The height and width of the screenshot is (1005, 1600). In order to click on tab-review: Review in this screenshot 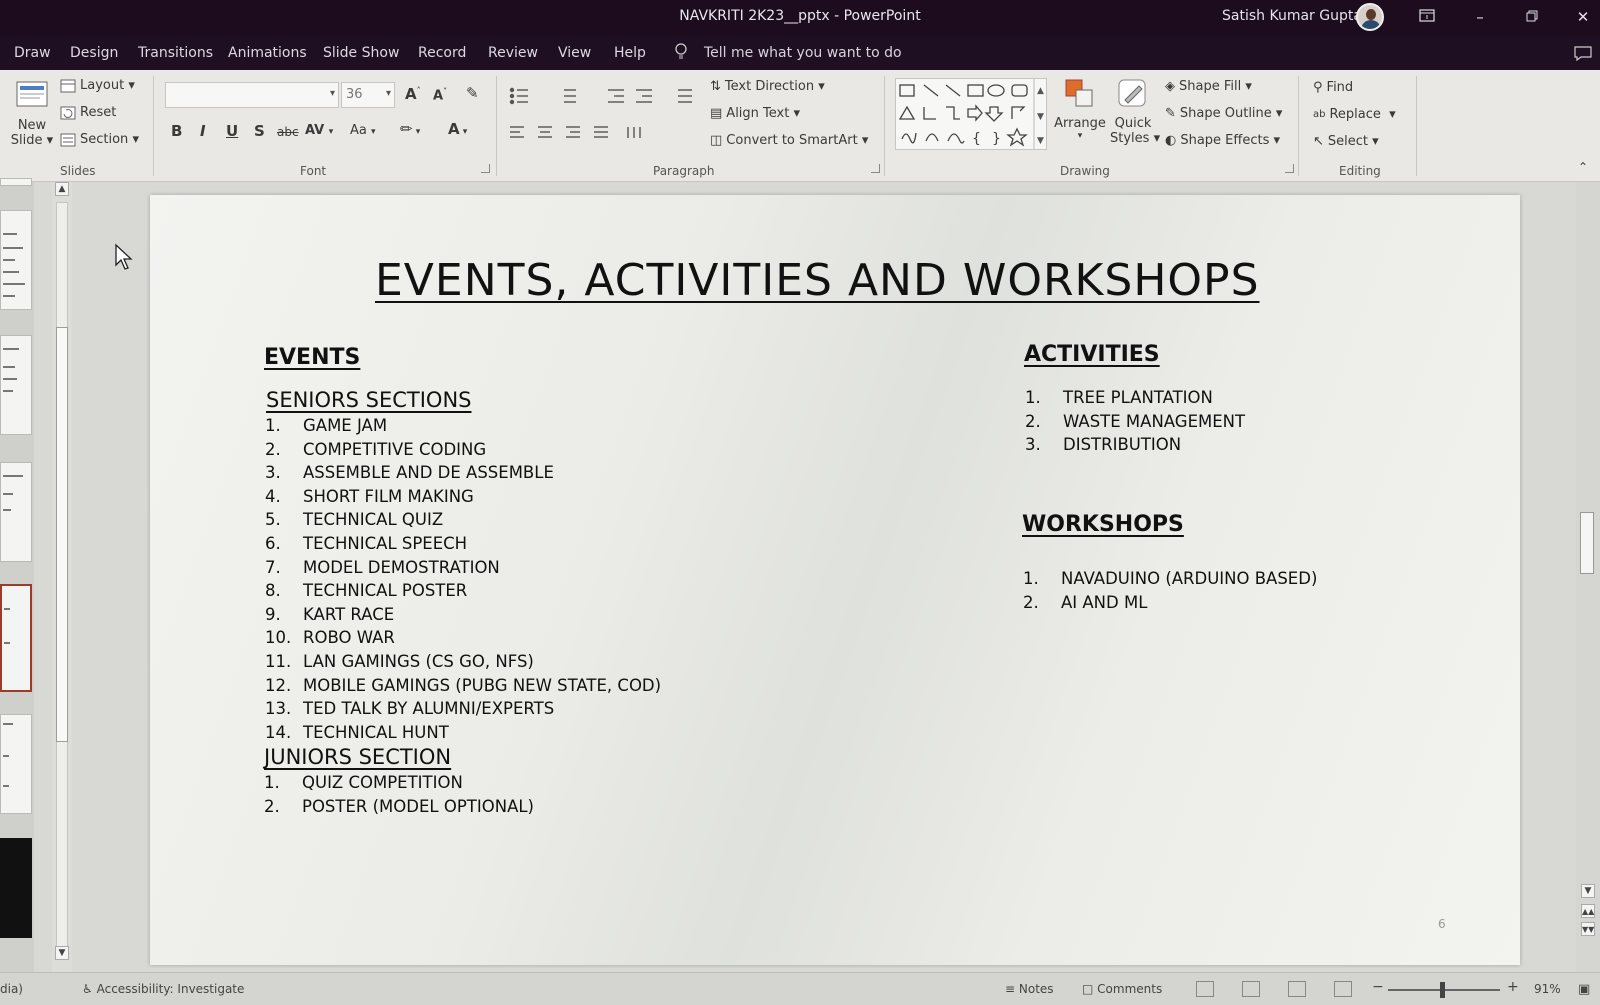, I will do `click(513, 53)`.